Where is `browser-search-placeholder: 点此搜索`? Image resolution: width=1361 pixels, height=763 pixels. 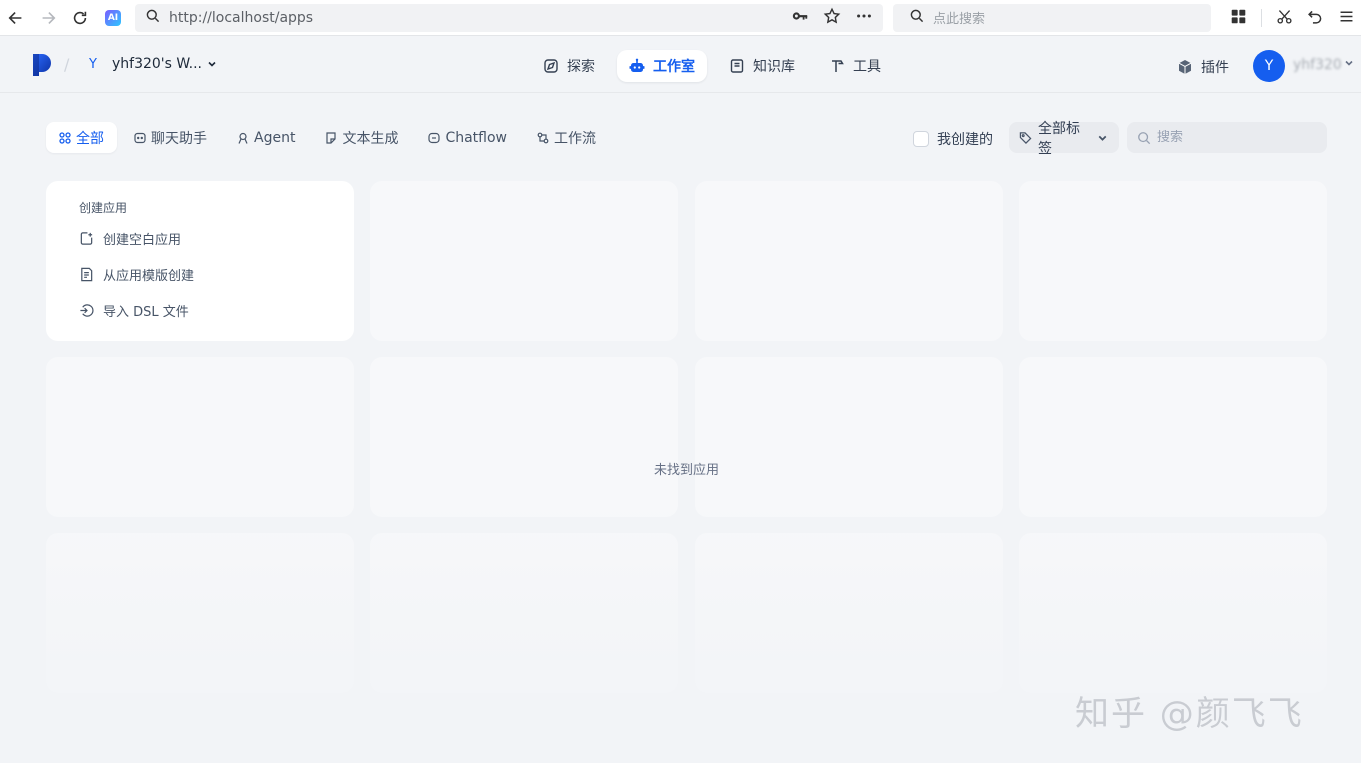 browser-search-placeholder: 点此搜索 is located at coordinates (959, 19).